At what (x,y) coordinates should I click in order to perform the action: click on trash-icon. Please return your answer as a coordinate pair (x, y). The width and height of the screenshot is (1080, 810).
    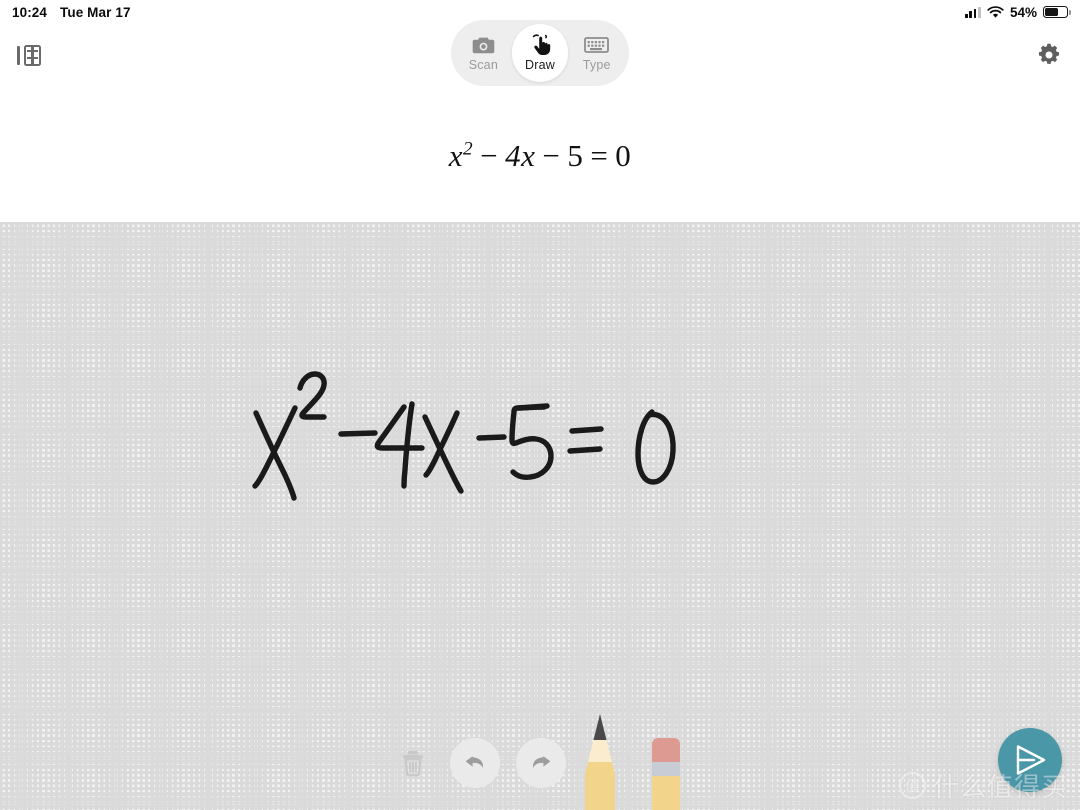
    Looking at the image, I should click on (413, 764).